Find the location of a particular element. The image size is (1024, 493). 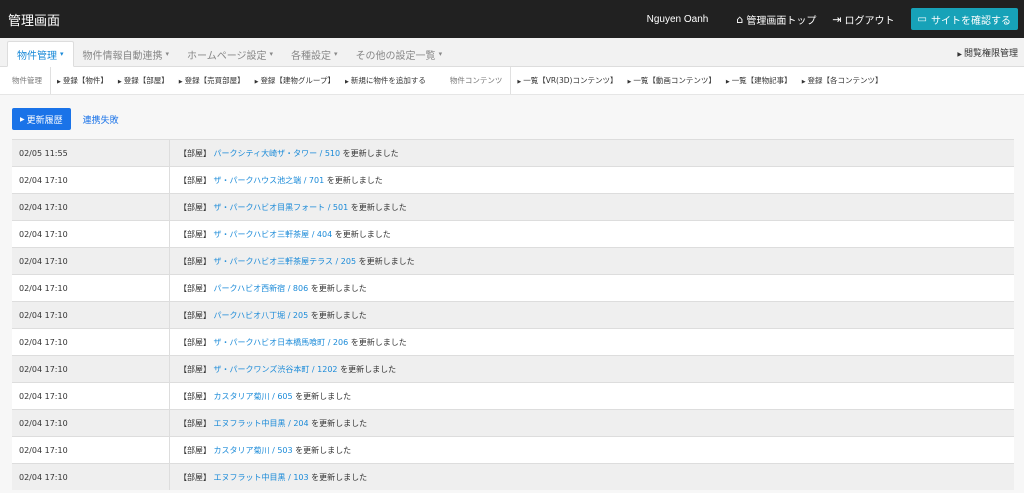

submenu-link: ▶ 一覧【動画コンテンツ】 is located at coordinates (671, 80).